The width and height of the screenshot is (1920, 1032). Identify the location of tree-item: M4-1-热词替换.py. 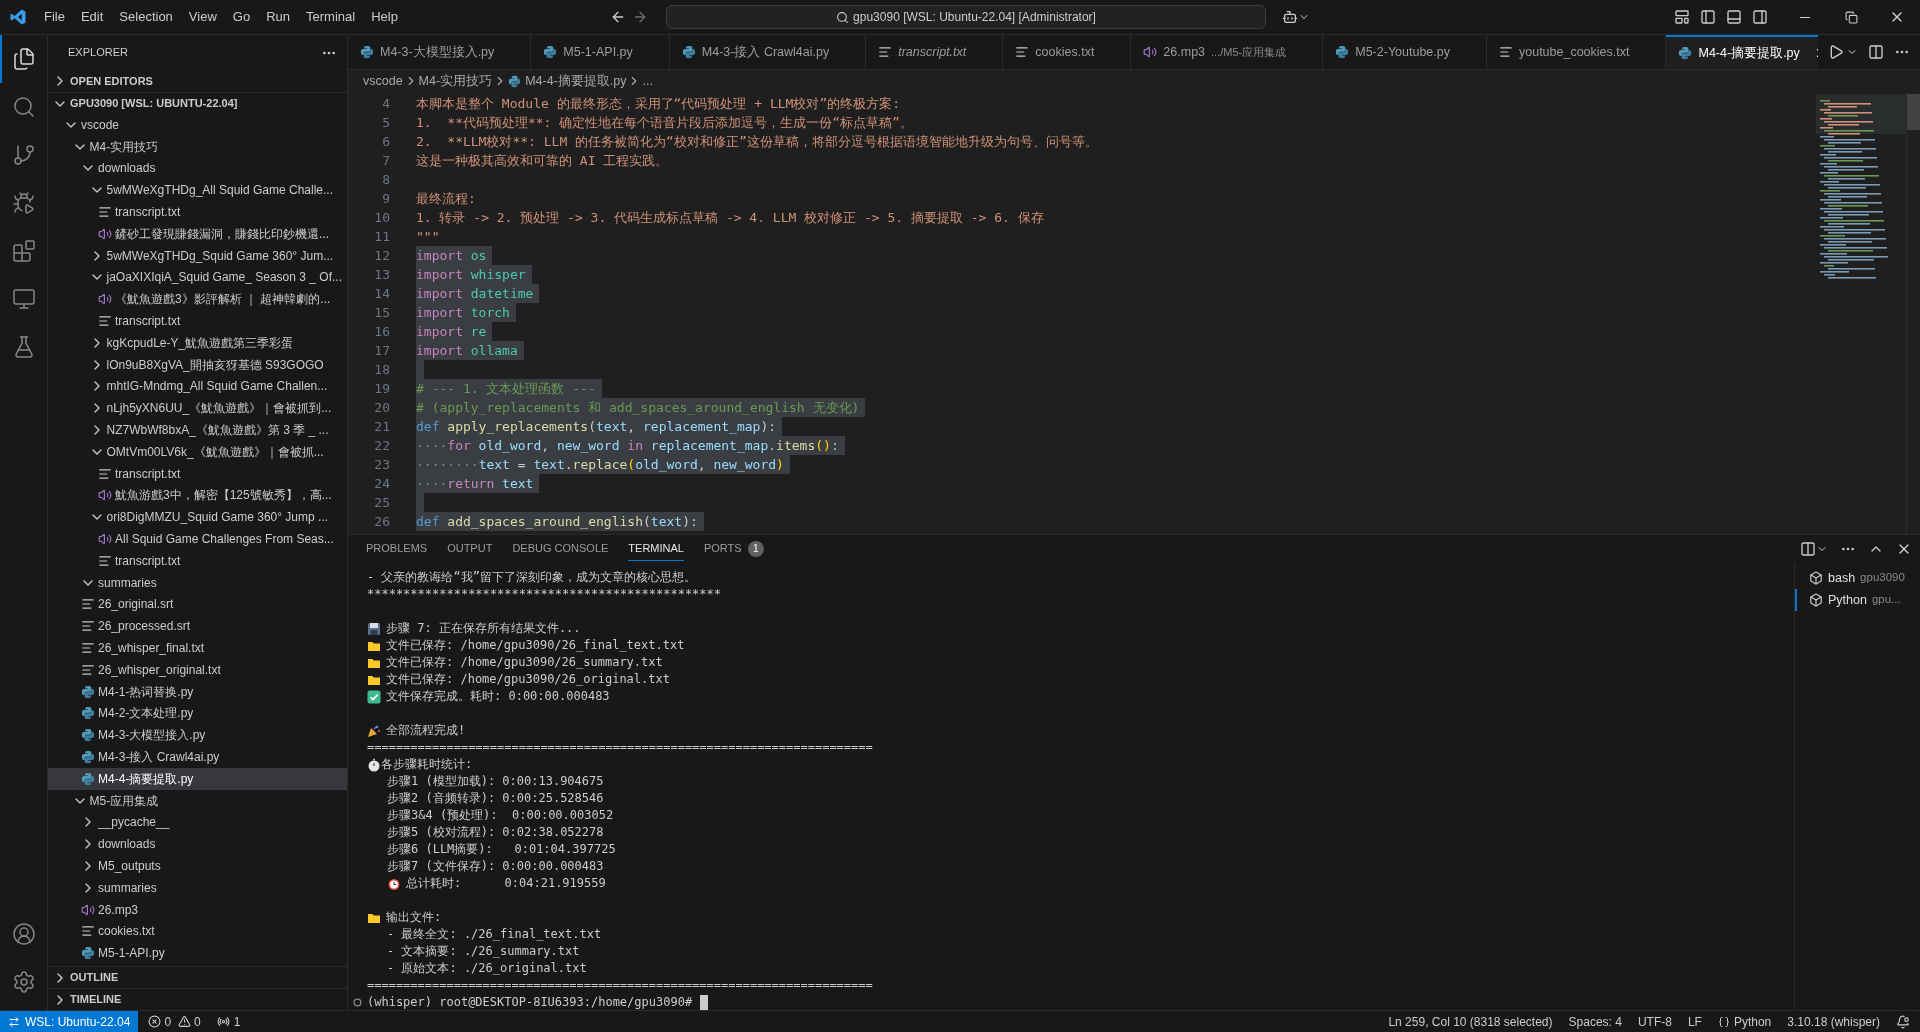
(197, 691).